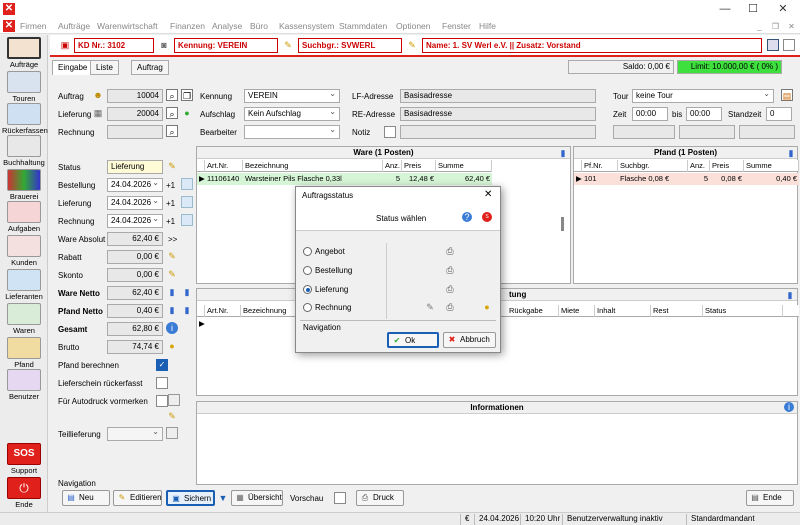 Image resolution: width=800 pixels, height=525 pixels. I want to click on sidebar-item-support: SOS Support, so click(24, 459).